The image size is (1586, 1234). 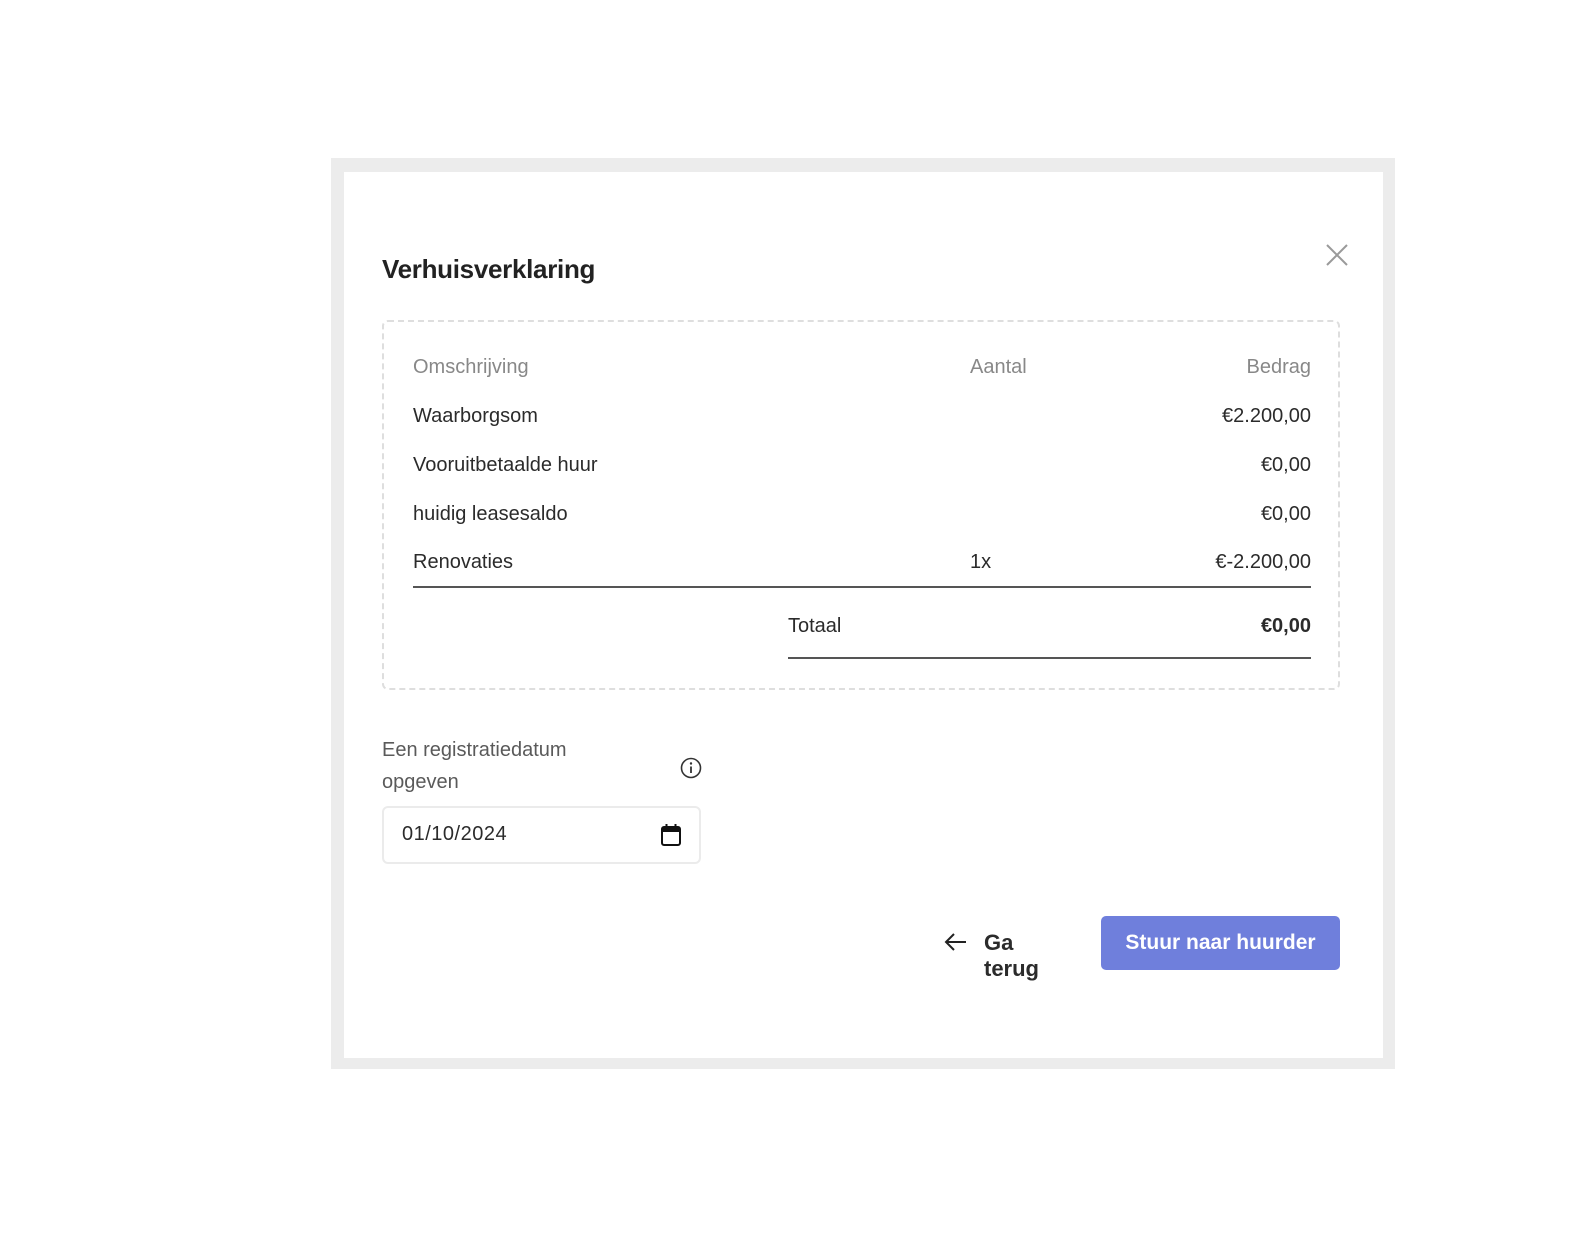 I want to click on row-description: Renovaties, so click(x=691, y=563).